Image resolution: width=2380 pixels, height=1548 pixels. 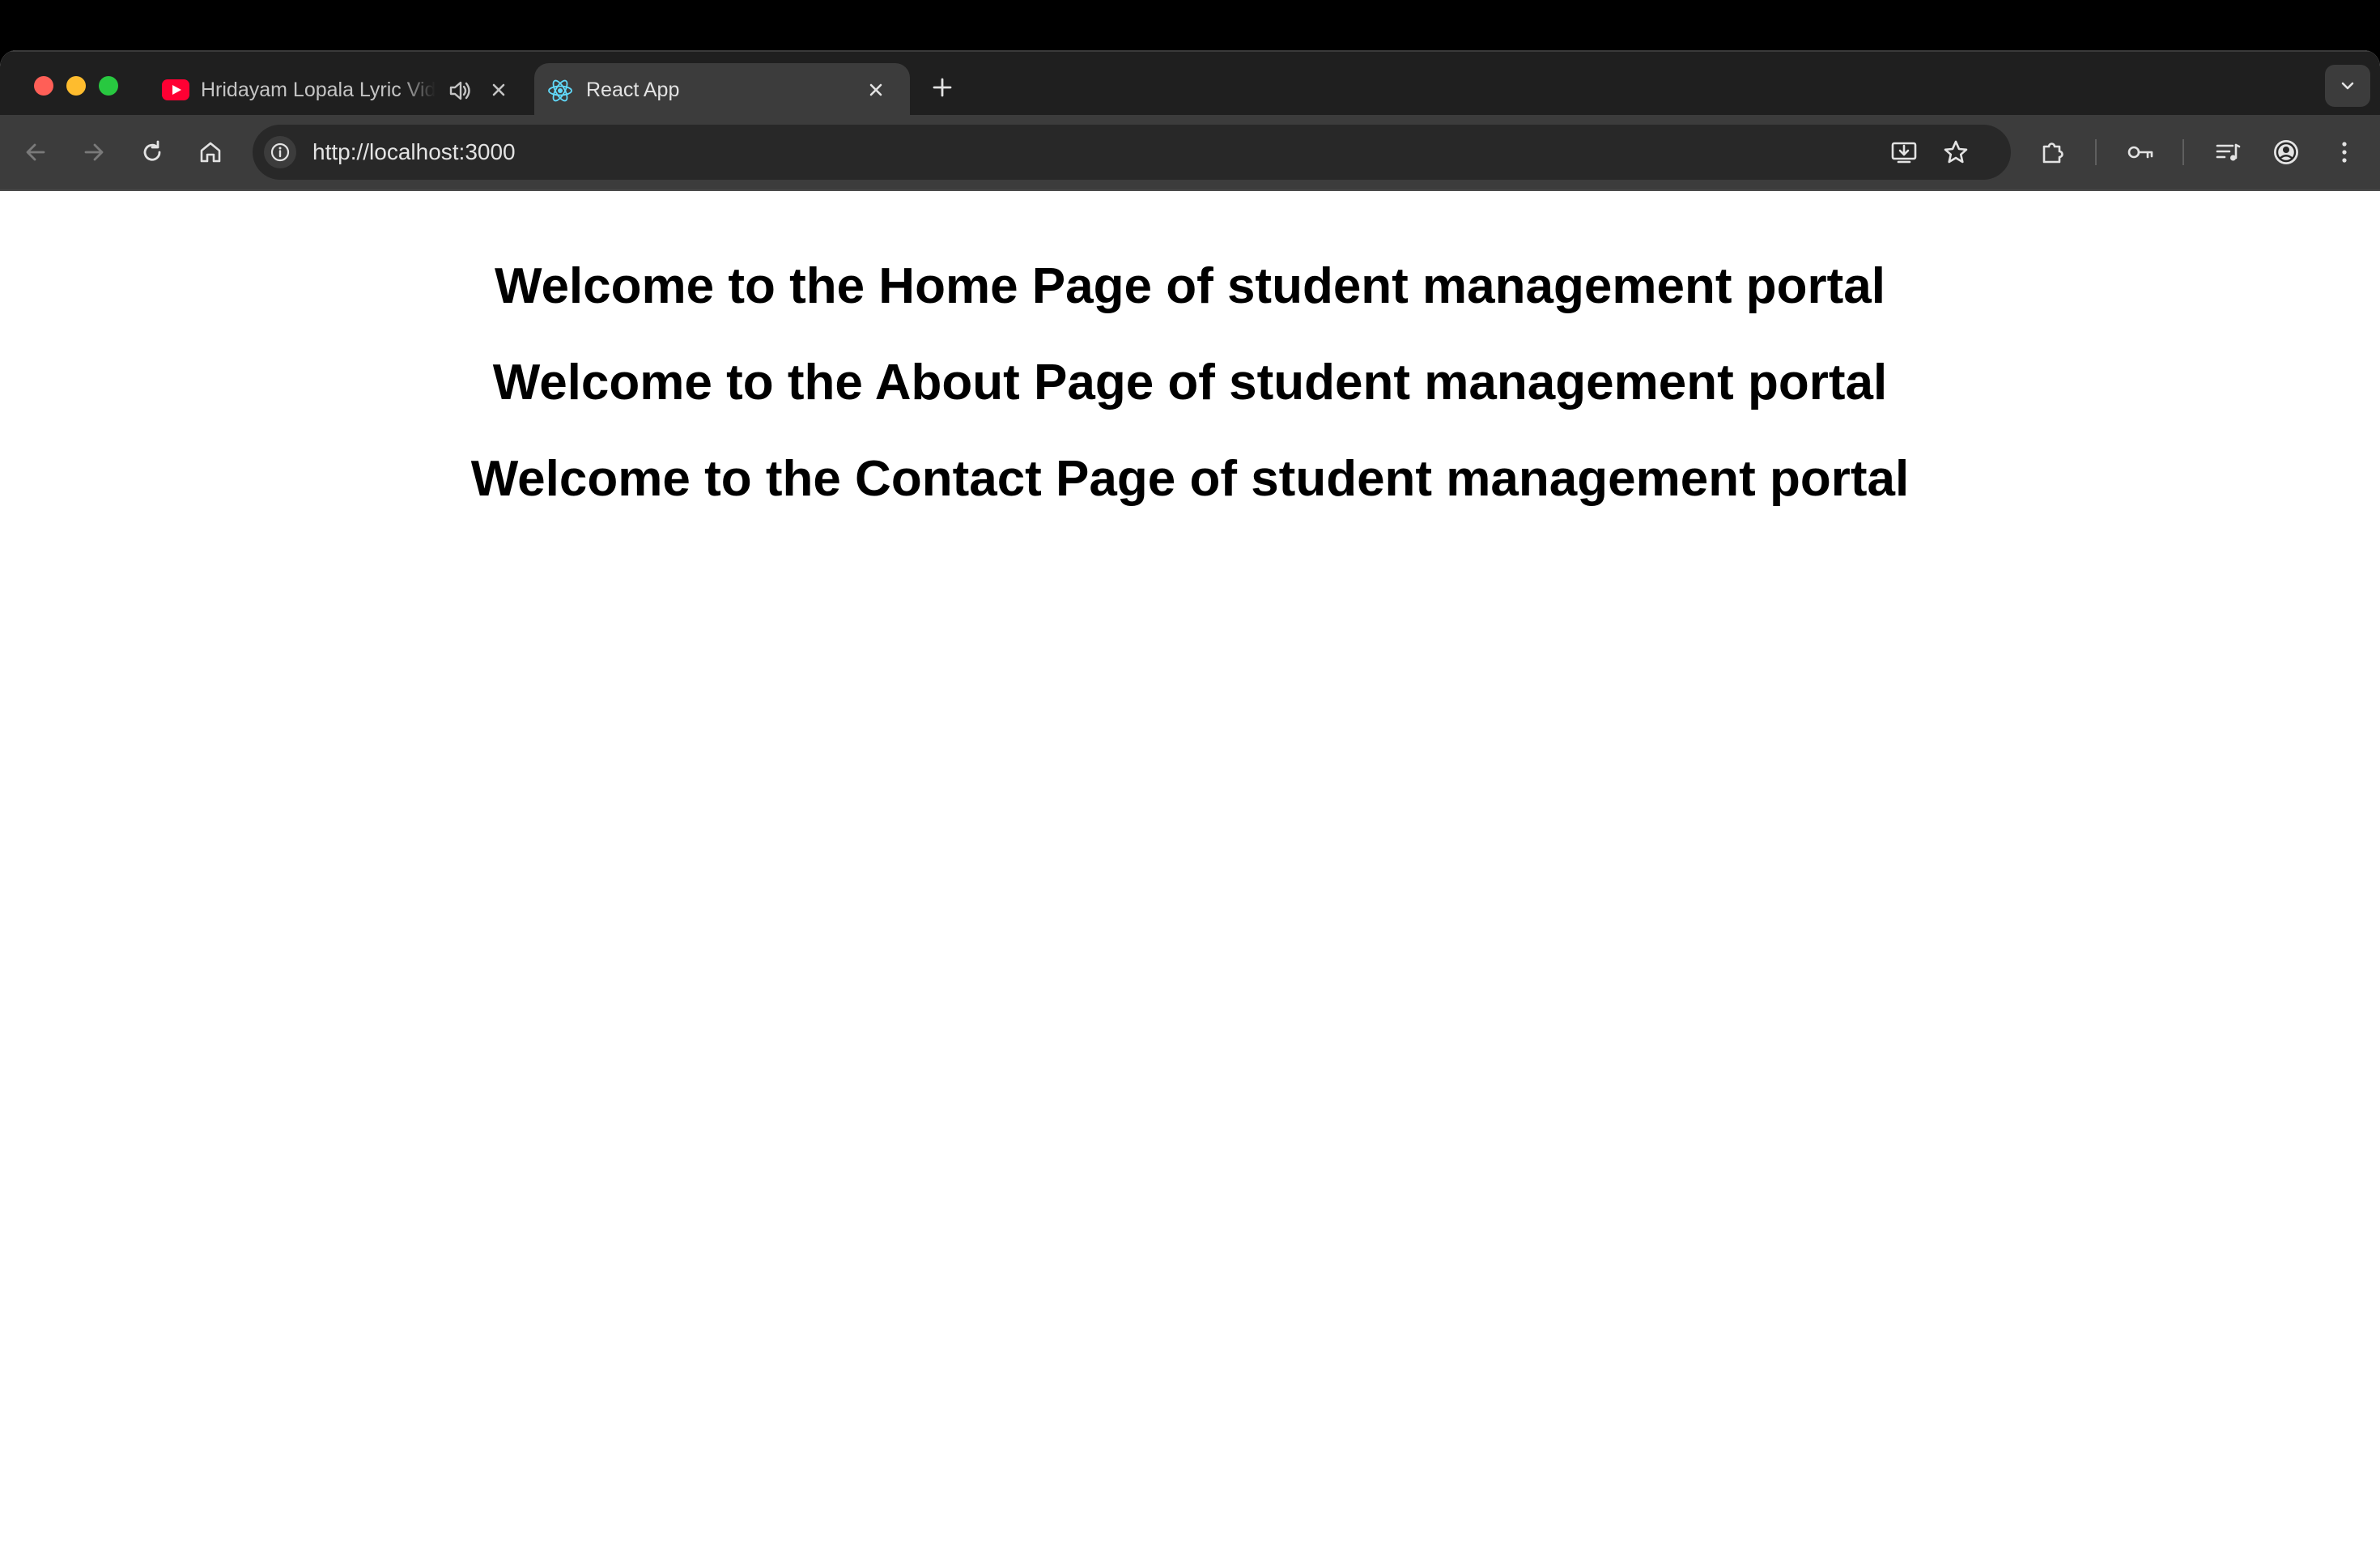 I want to click on info-icon, so click(x=280, y=152).